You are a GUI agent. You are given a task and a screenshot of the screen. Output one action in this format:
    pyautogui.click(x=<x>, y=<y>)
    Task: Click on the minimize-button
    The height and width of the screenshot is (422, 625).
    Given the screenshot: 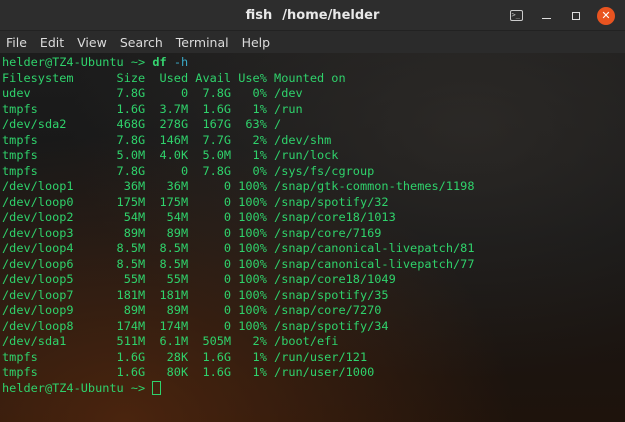 What is the action you would take?
    pyautogui.click(x=546, y=16)
    